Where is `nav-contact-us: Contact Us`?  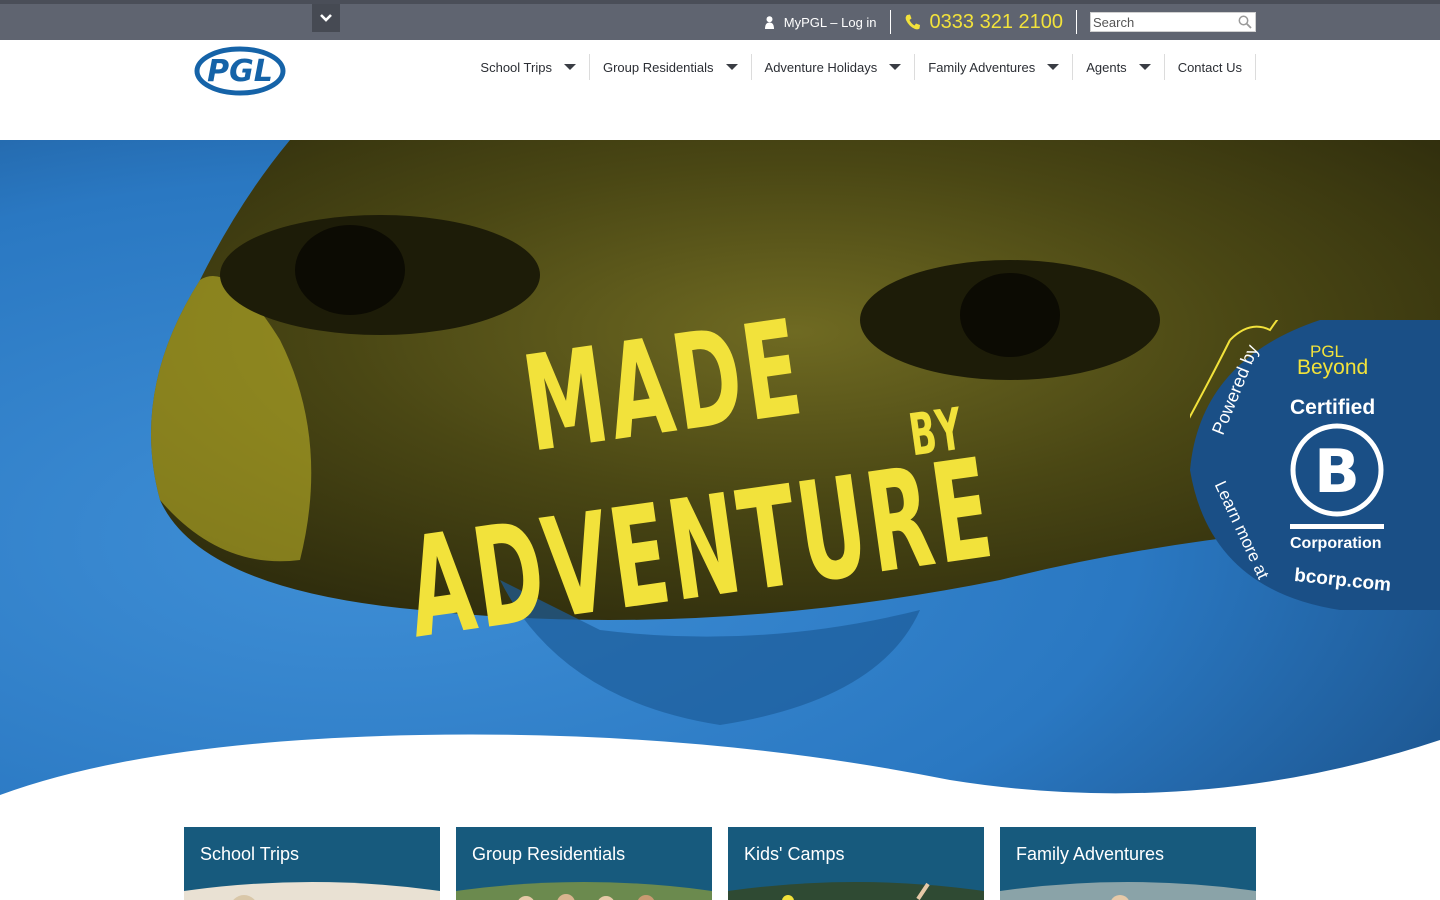
nav-contact-us: Contact Us is located at coordinates (1210, 67).